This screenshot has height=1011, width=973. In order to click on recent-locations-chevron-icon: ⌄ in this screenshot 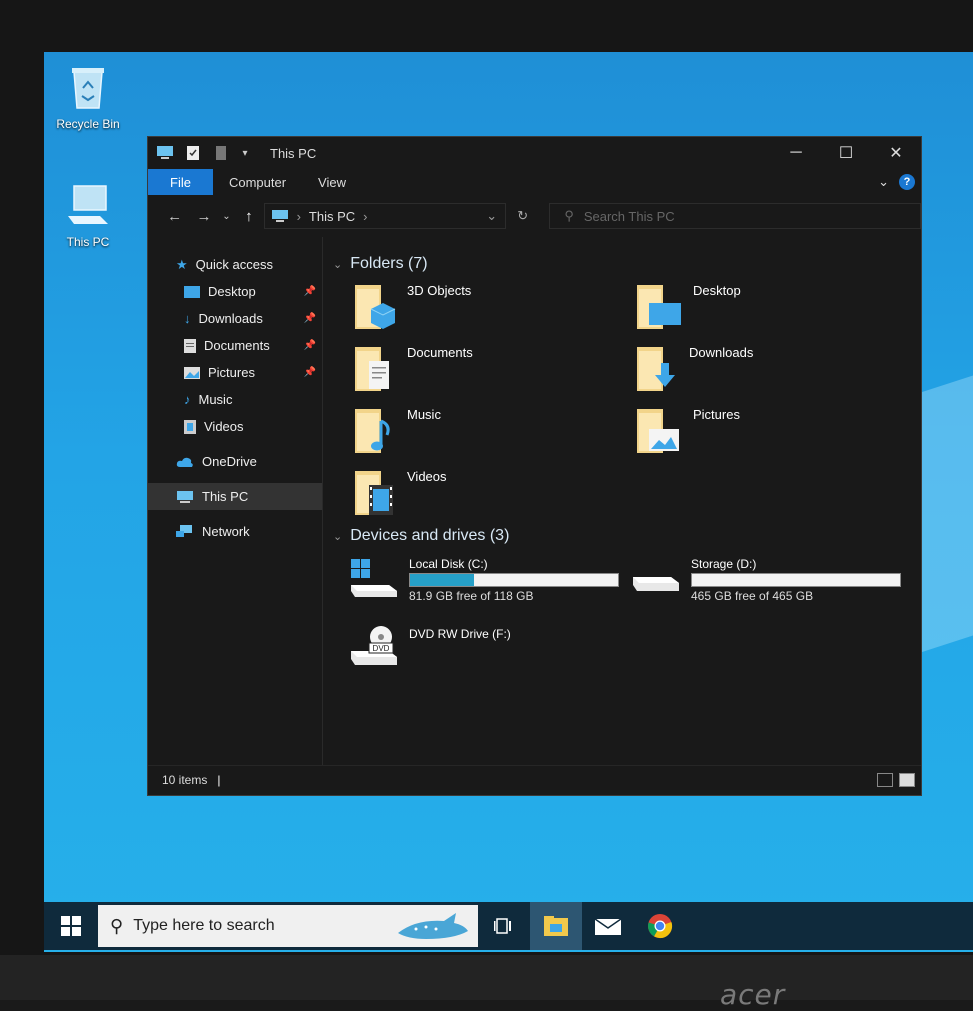, I will do `click(227, 216)`.